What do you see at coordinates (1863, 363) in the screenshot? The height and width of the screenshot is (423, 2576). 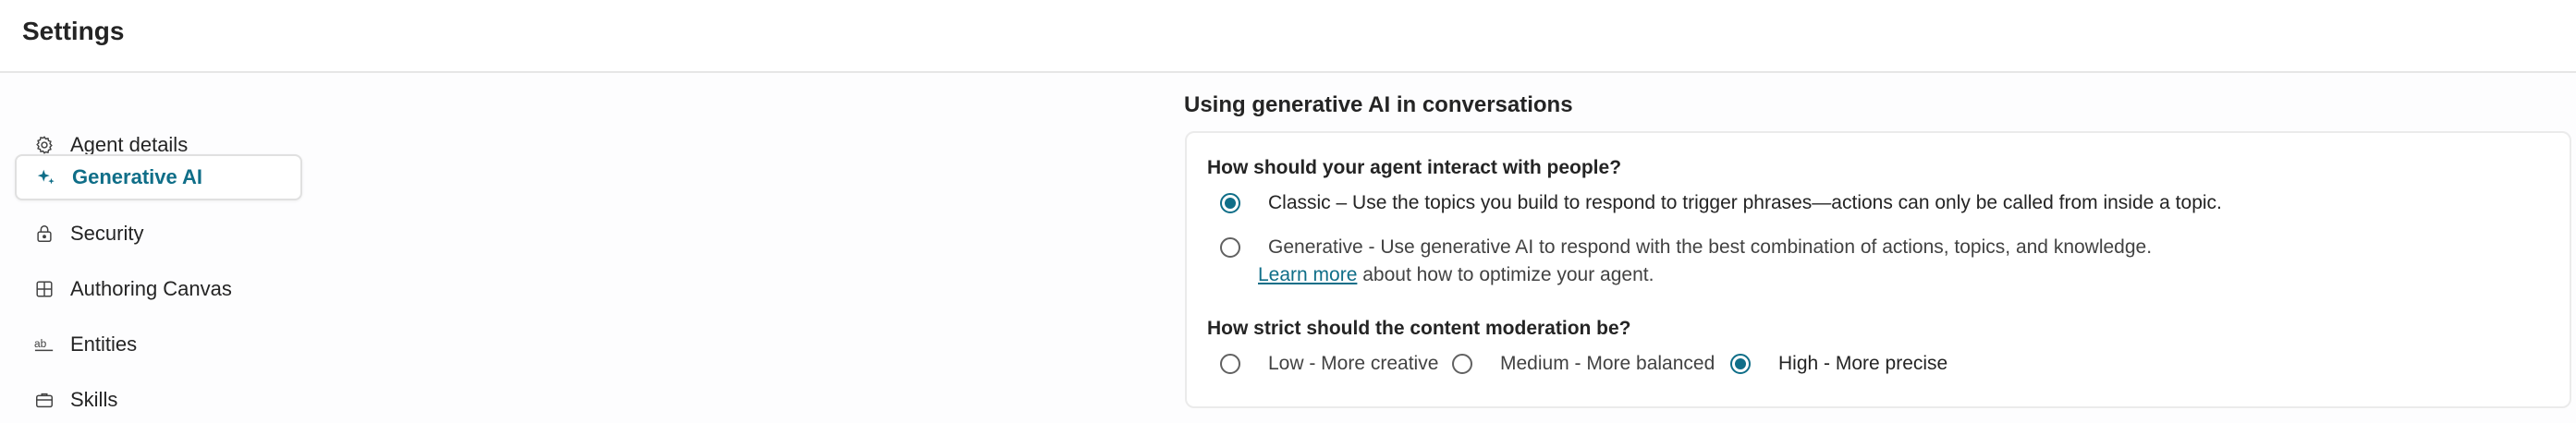 I see `radio-high-label: High - More precise` at bounding box center [1863, 363].